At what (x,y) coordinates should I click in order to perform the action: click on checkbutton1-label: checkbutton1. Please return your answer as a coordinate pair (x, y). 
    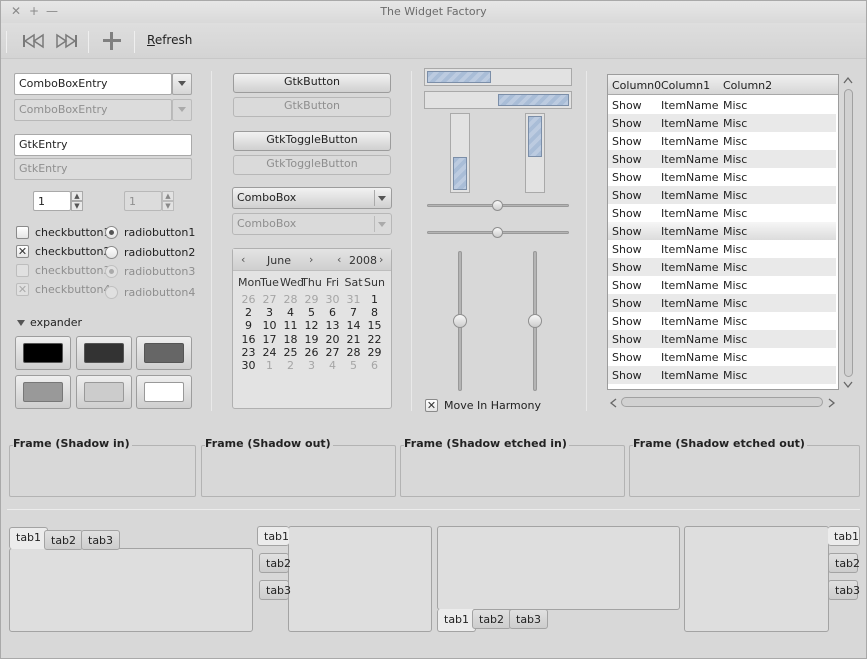
    Looking at the image, I should click on (73, 232).